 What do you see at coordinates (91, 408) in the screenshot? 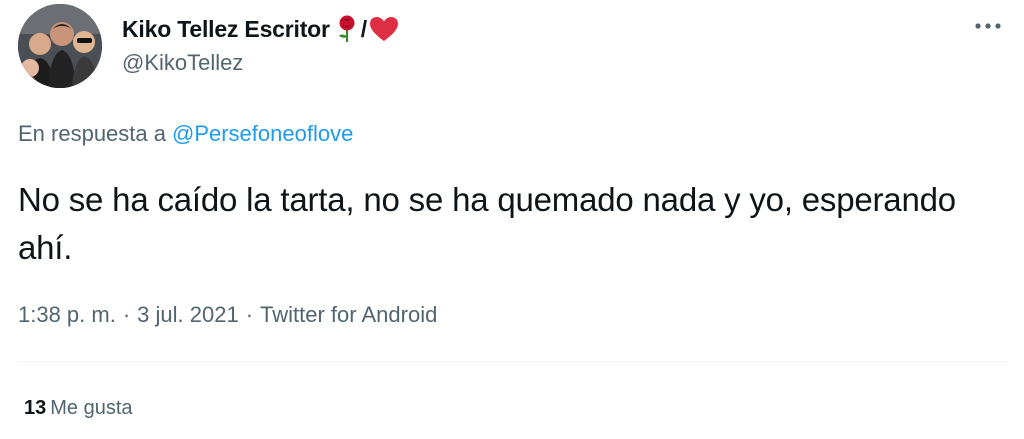
I see `likes-label: Me gusta` at bounding box center [91, 408].